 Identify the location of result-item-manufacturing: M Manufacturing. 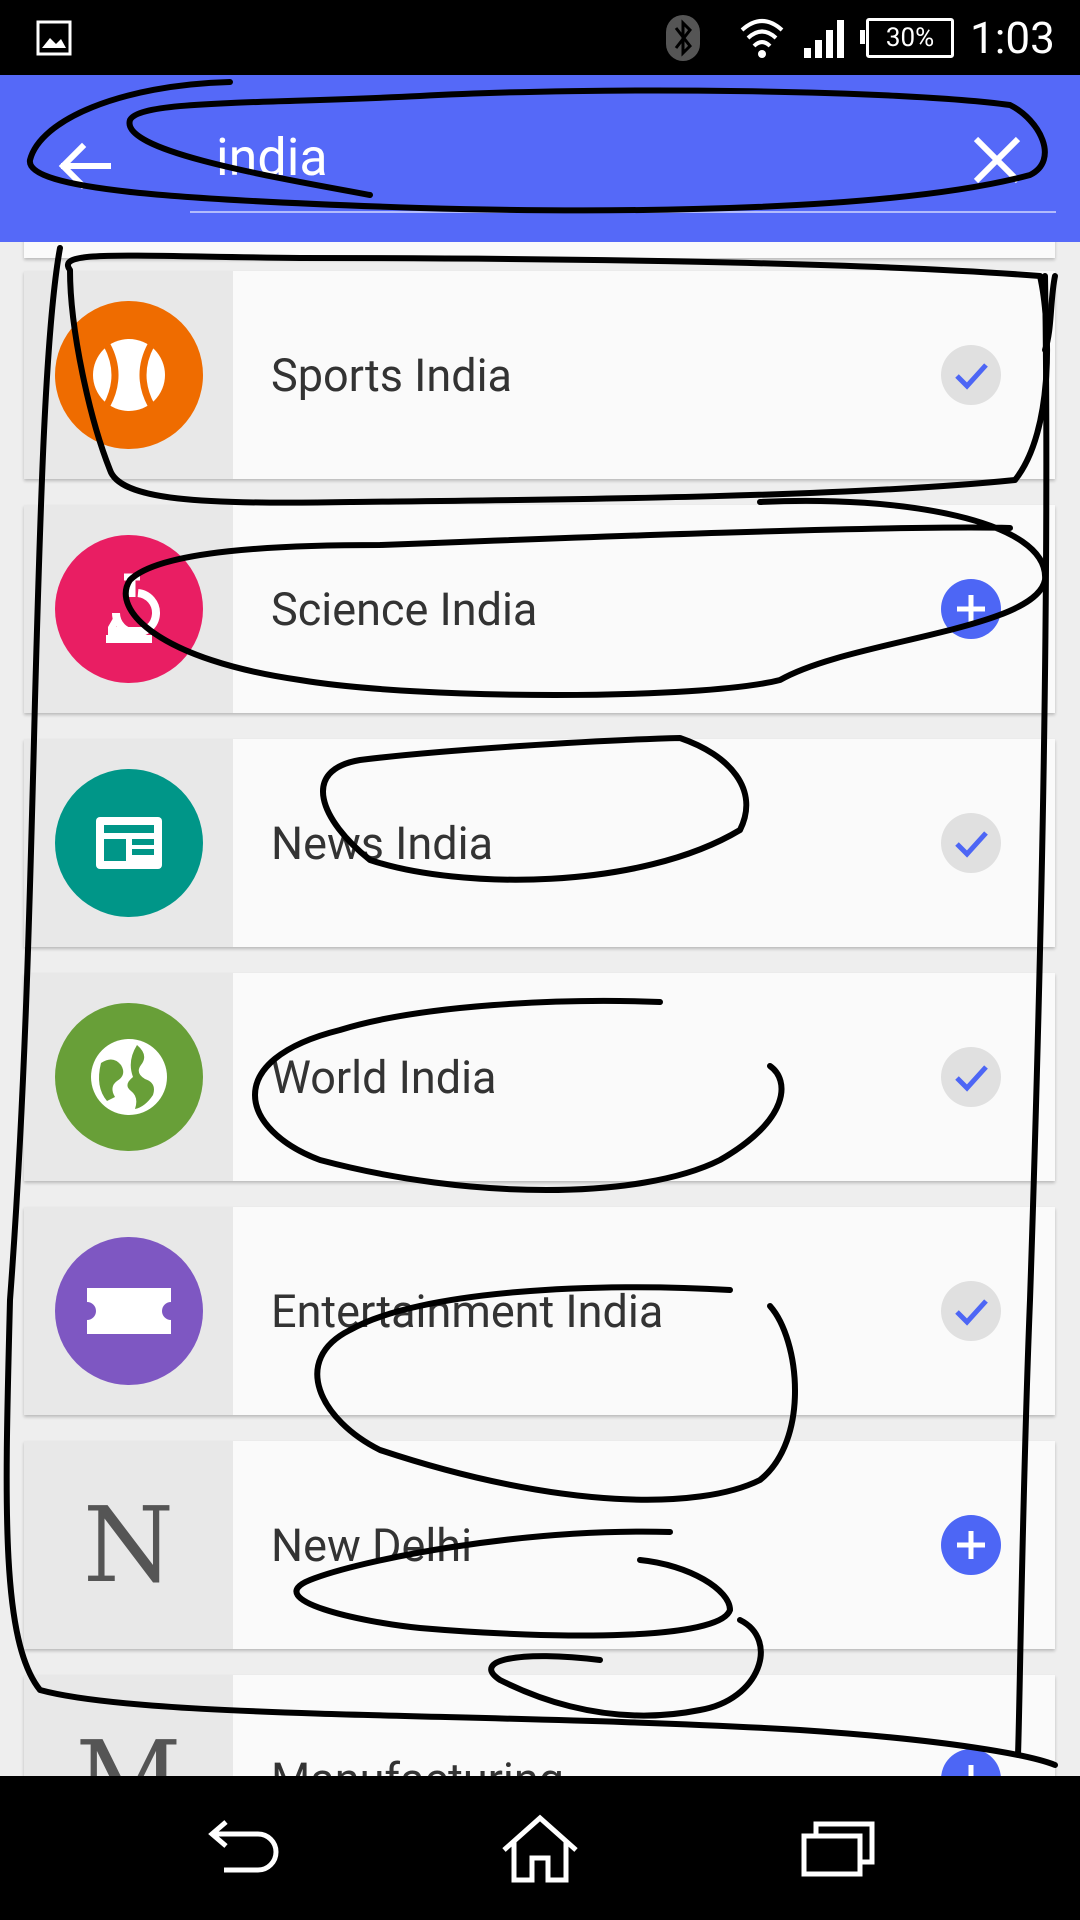
(539, 1725).